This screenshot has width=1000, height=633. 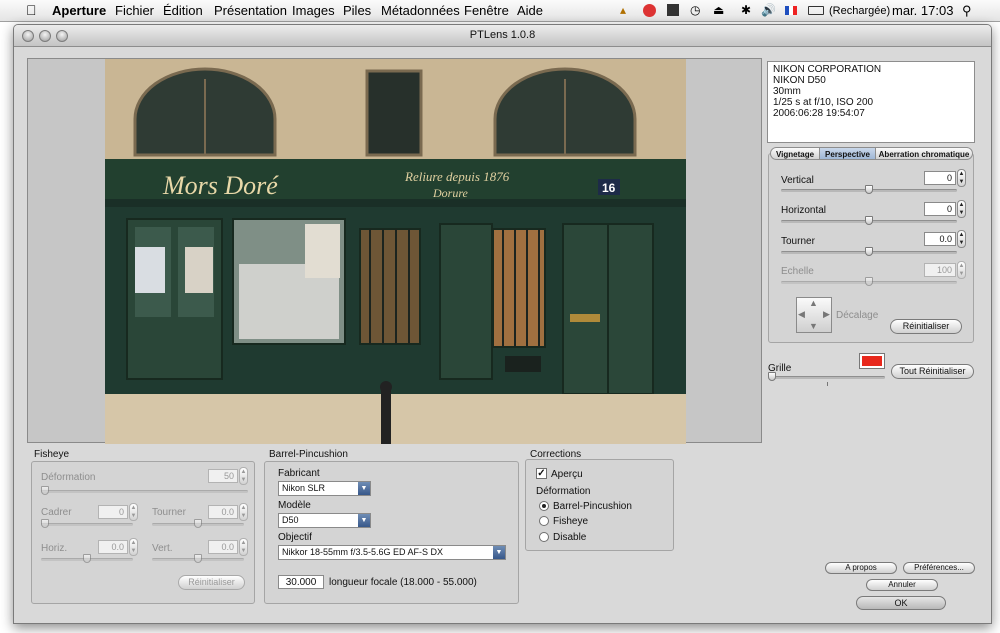 I want to click on exif-line-maker: NIKON CORPORATION, so click(x=827, y=69).